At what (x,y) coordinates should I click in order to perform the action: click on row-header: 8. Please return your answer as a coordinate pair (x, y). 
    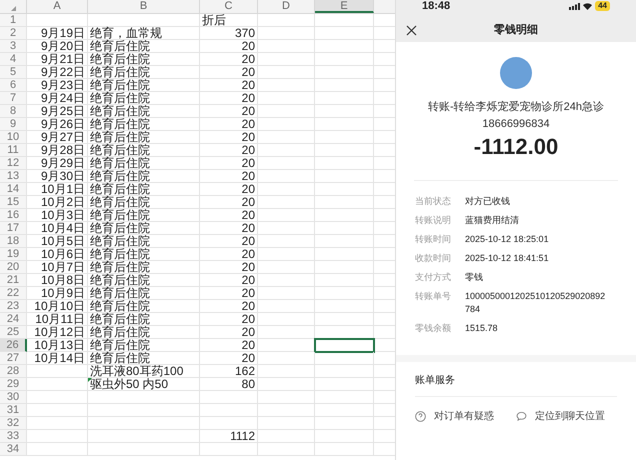
    Looking at the image, I should click on (13, 111).